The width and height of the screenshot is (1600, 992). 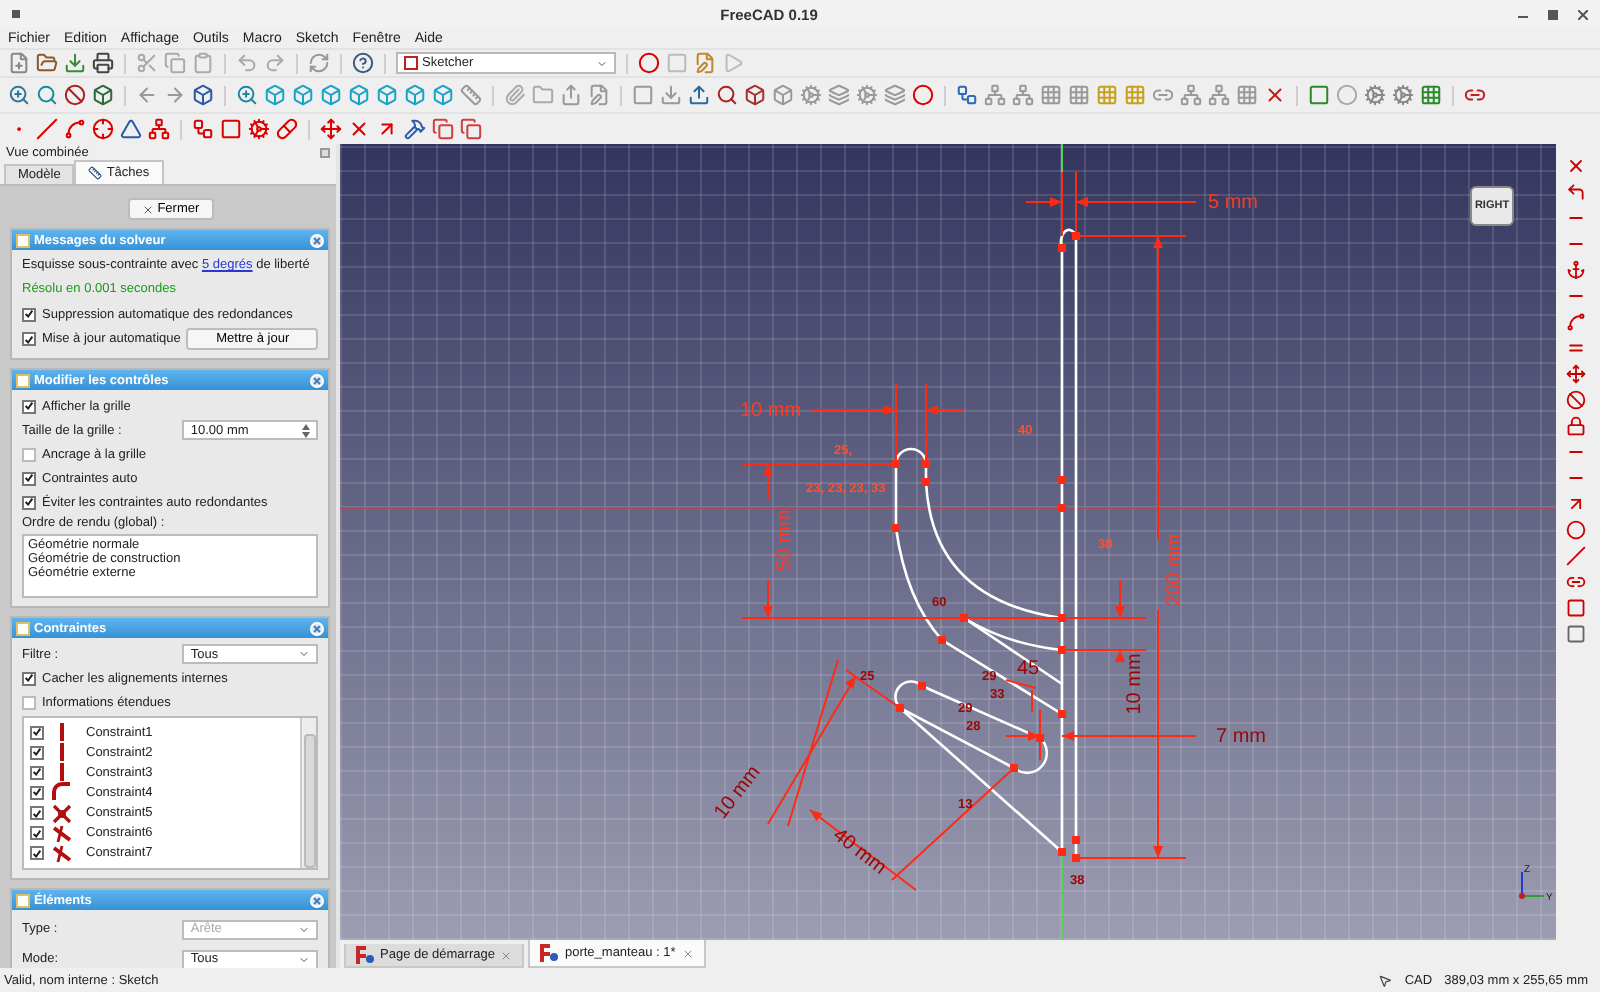 What do you see at coordinates (75, 129) in the screenshot?
I see `arc-icon` at bounding box center [75, 129].